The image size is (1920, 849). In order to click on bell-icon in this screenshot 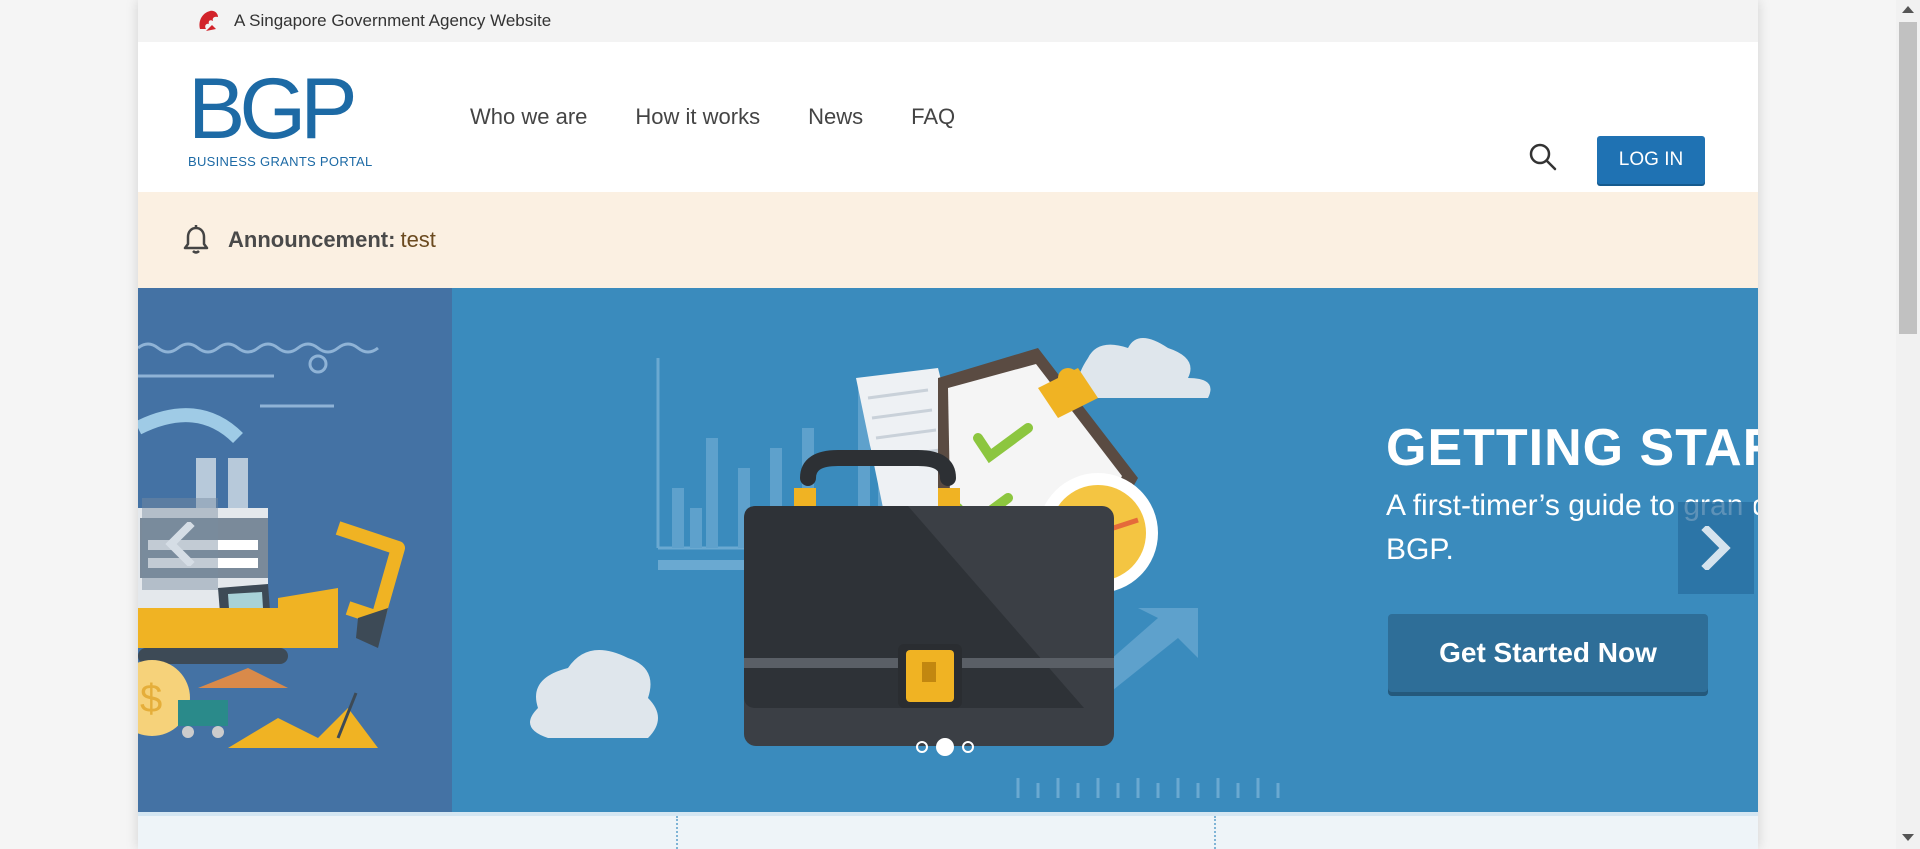, I will do `click(196, 239)`.